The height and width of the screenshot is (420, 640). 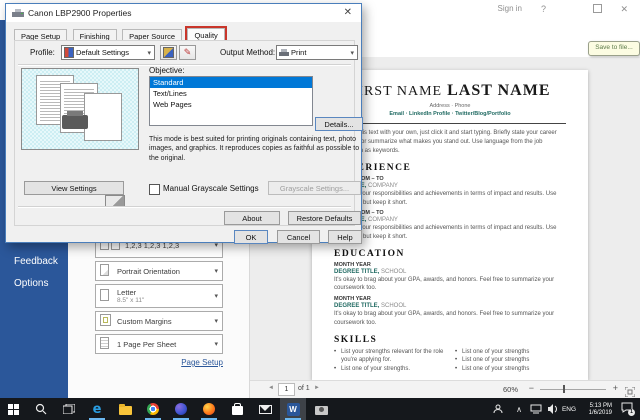 What do you see at coordinates (211, 188) in the screenshot?
I see `manual-grayscale-label: Manual Grayscale Settings` at bounding box center [211, 188].